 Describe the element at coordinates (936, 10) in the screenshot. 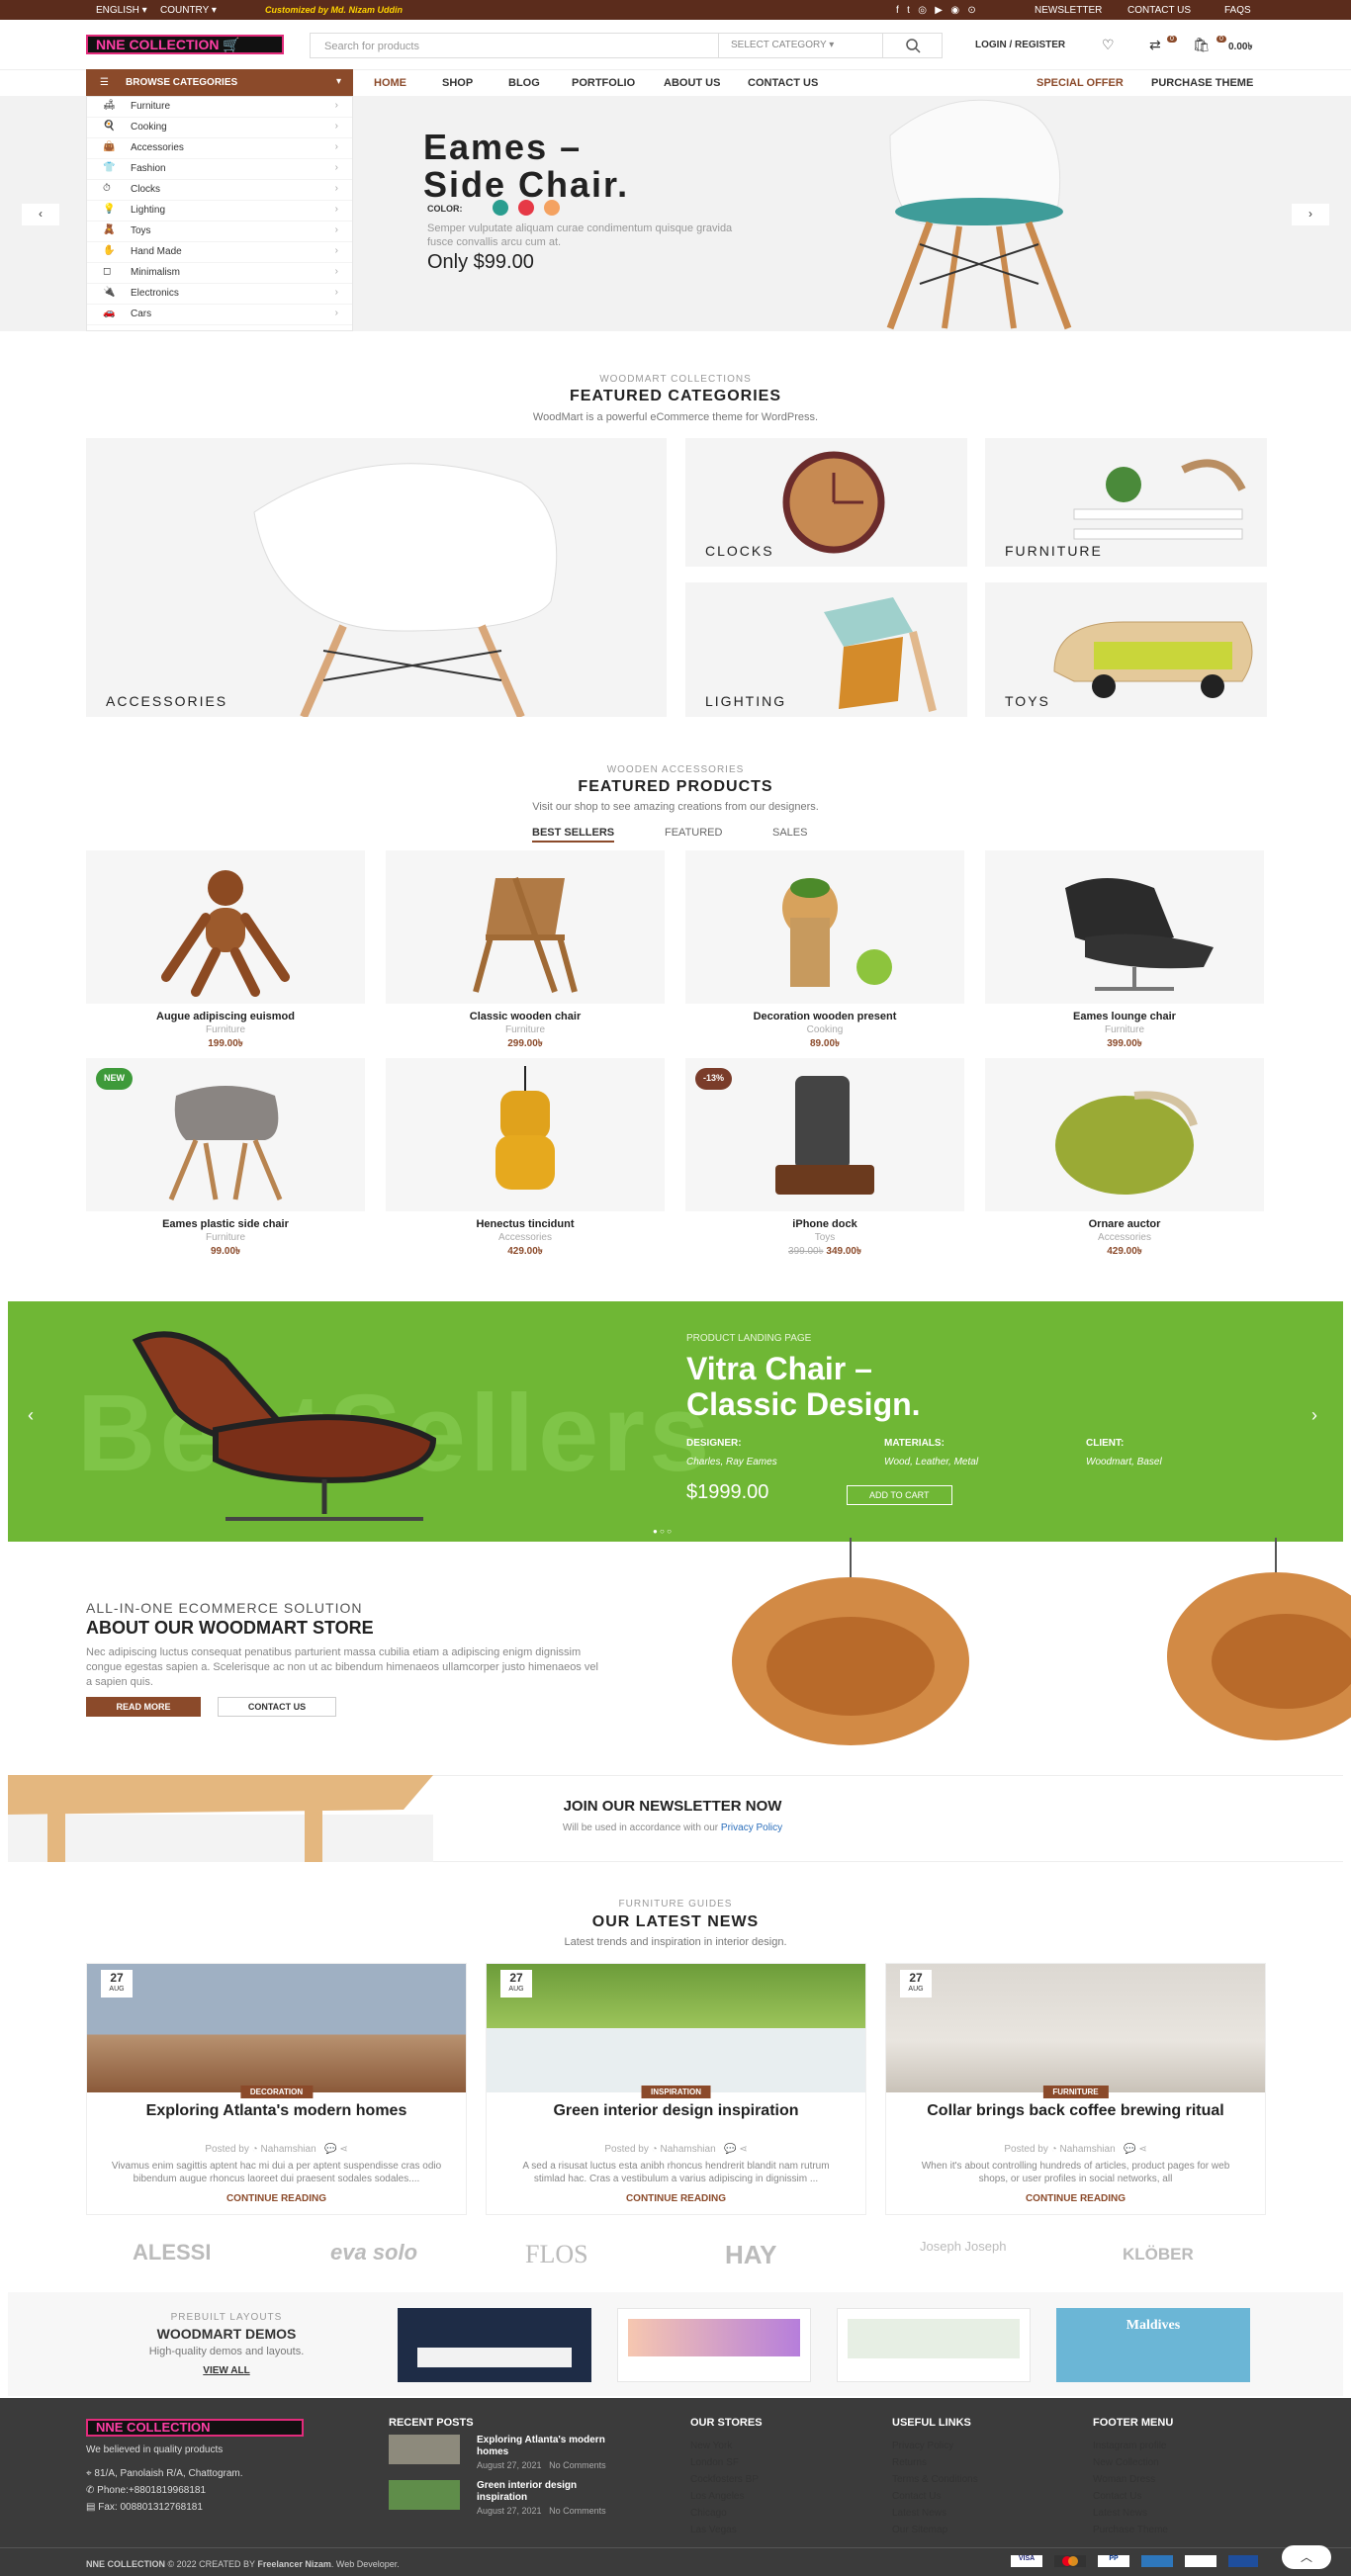

I see `social-icons: f t ◎ ▶ ◉ ⊙` at that location.